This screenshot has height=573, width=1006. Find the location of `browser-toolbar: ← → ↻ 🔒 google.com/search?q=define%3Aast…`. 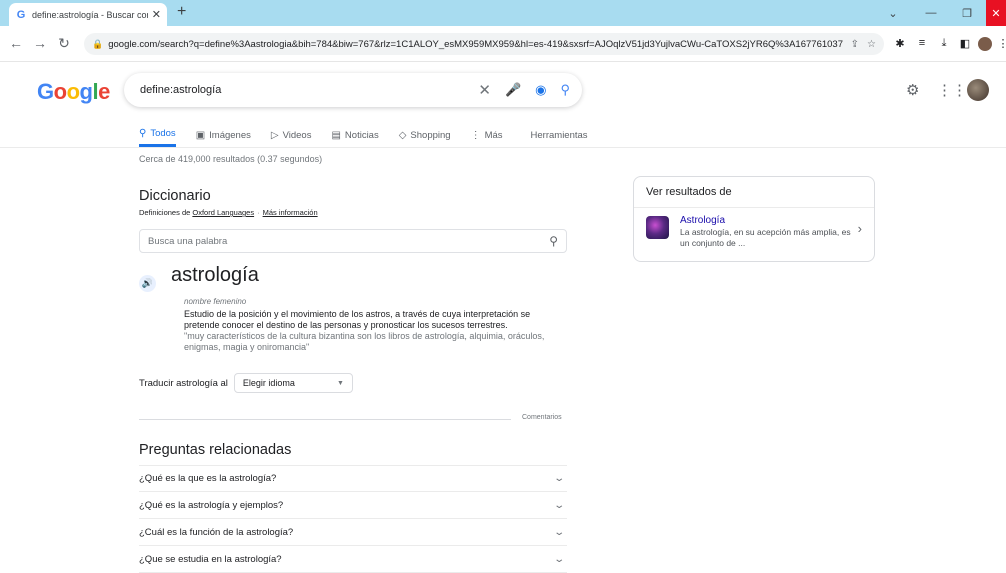

browser-toolbar: ← → ↻ 🔒 google.com/search?q=define%3Aast… is located at coordinates (503, 44).